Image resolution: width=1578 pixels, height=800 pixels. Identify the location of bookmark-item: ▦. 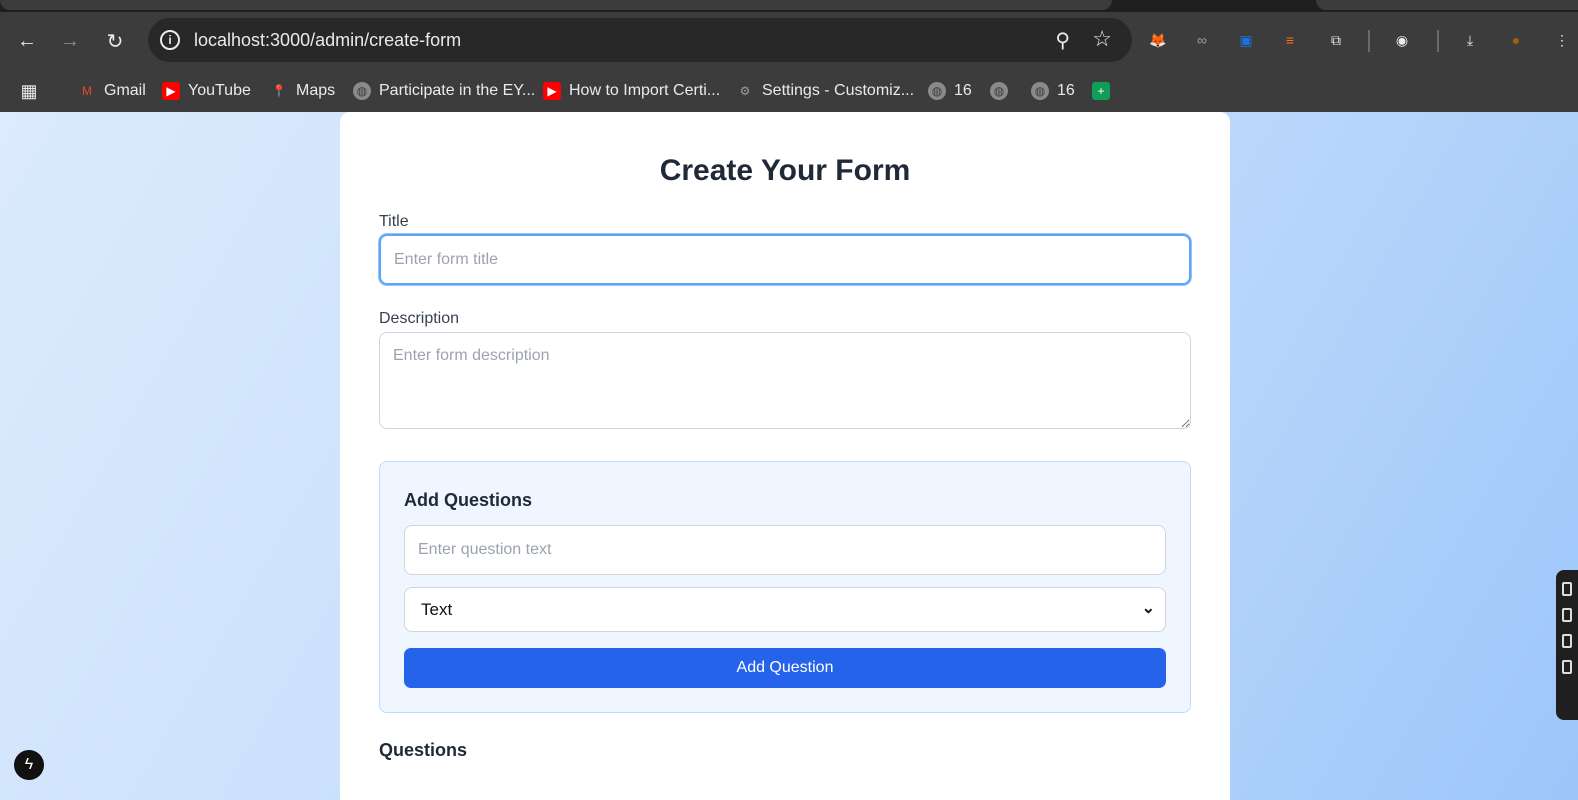
(29, 91).